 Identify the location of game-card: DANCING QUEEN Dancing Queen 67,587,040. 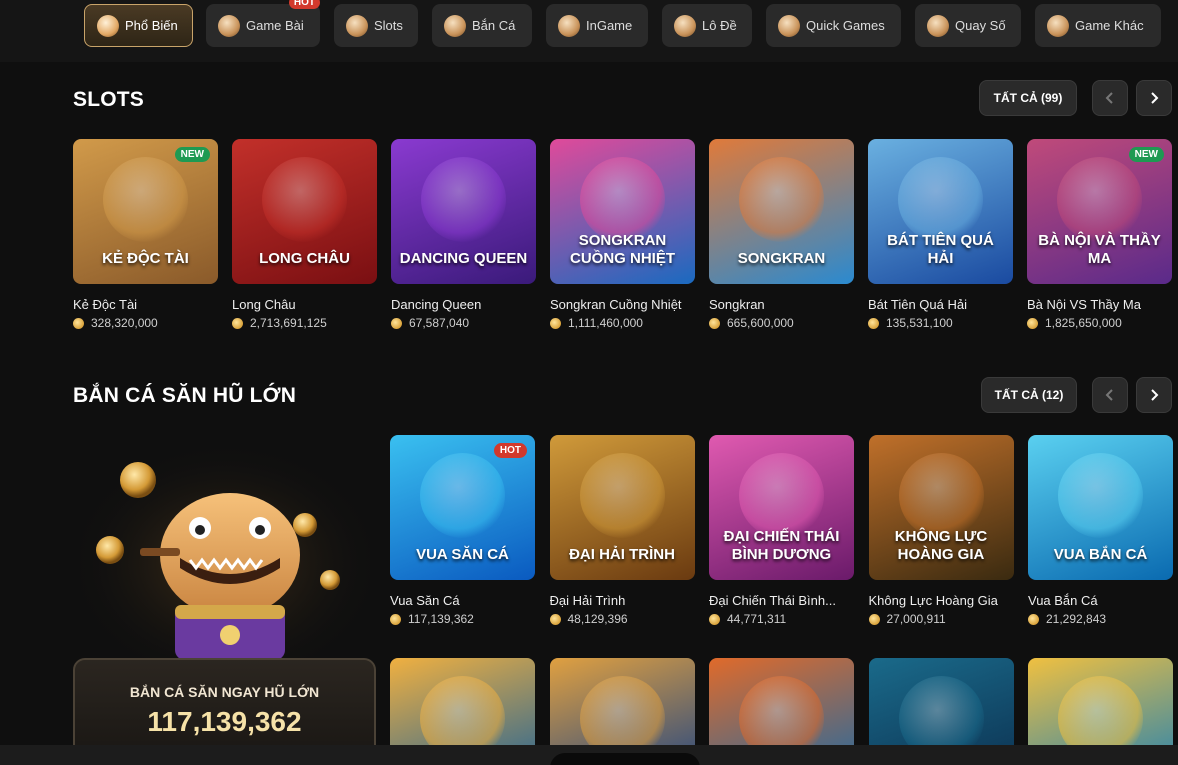
(463, 234).